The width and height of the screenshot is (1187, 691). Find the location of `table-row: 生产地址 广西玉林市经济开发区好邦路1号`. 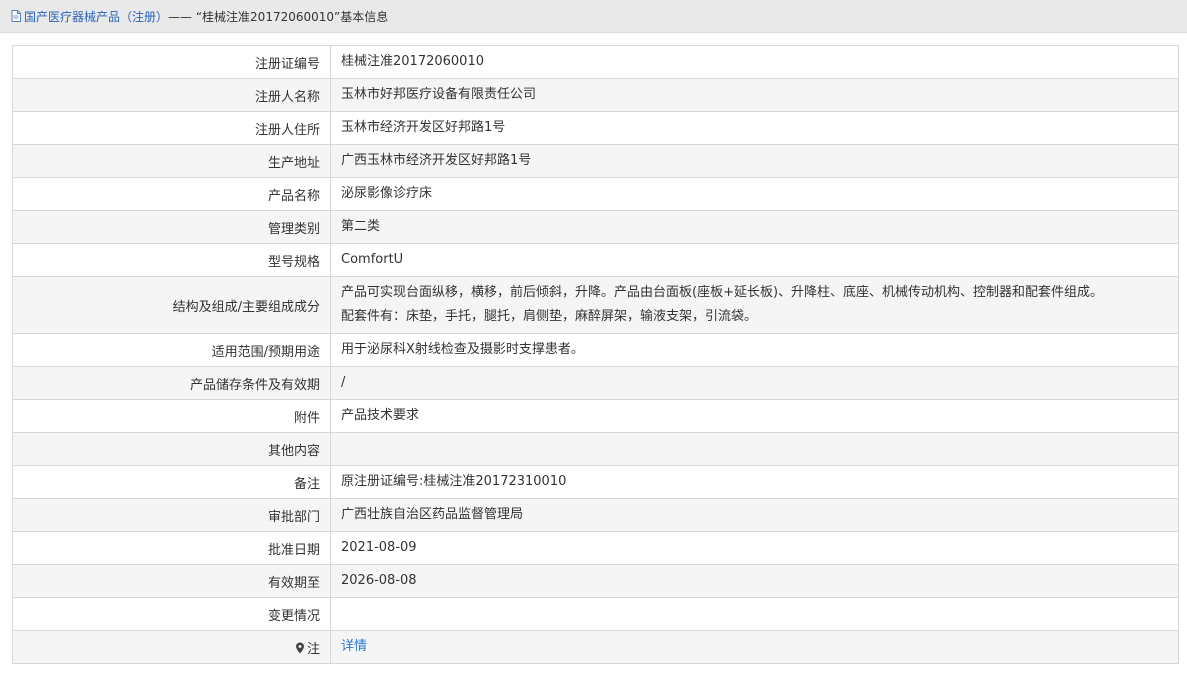

table-row: 生产地址 广西玉林市经济开发区好邦路1号 is located at coordinates (595, 161).